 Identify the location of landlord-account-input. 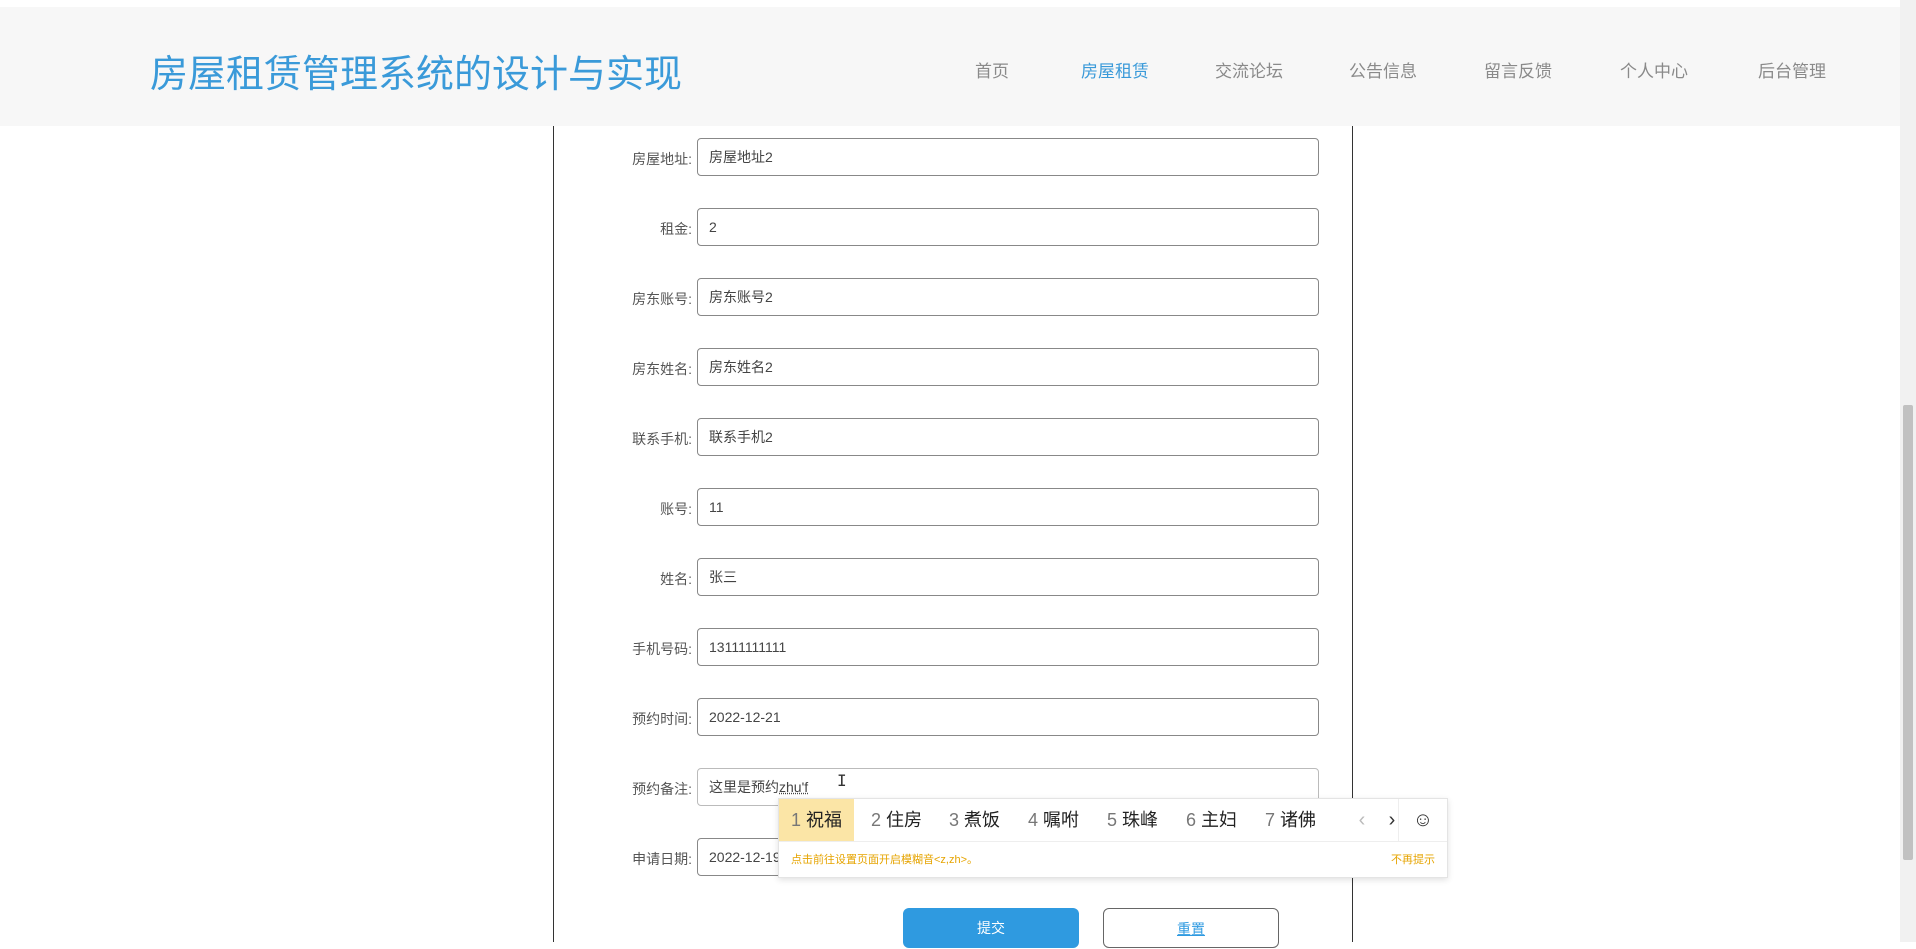
(1008, 297).